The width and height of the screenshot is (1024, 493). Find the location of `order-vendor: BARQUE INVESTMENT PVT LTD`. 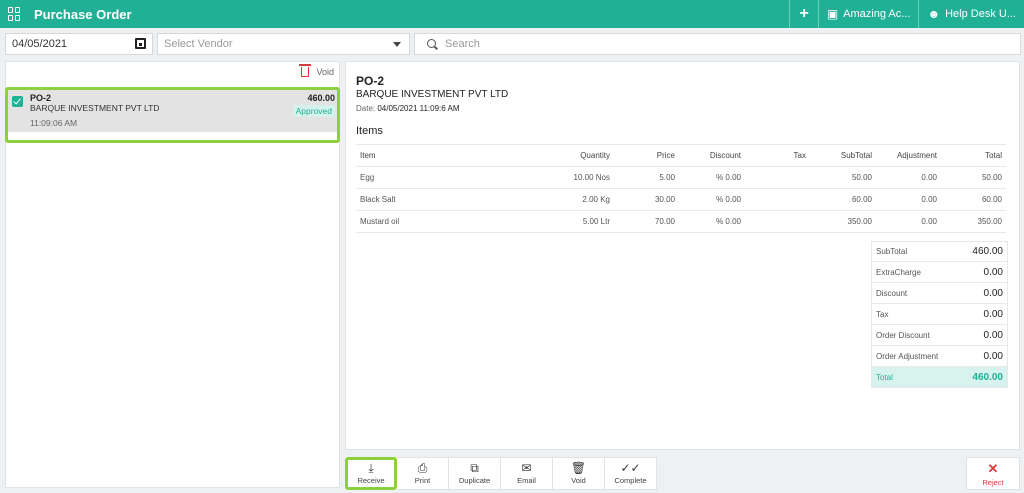

order-vendor: BARQUE INVESTMENT PVT LTD is located at coordinates (95, 108).